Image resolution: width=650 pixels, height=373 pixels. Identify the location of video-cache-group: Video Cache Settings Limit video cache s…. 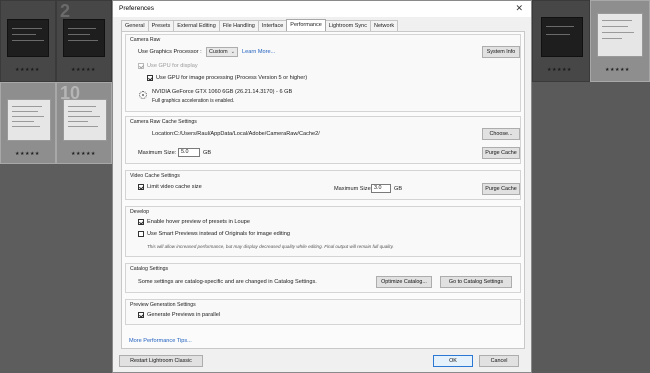
(323, 185).